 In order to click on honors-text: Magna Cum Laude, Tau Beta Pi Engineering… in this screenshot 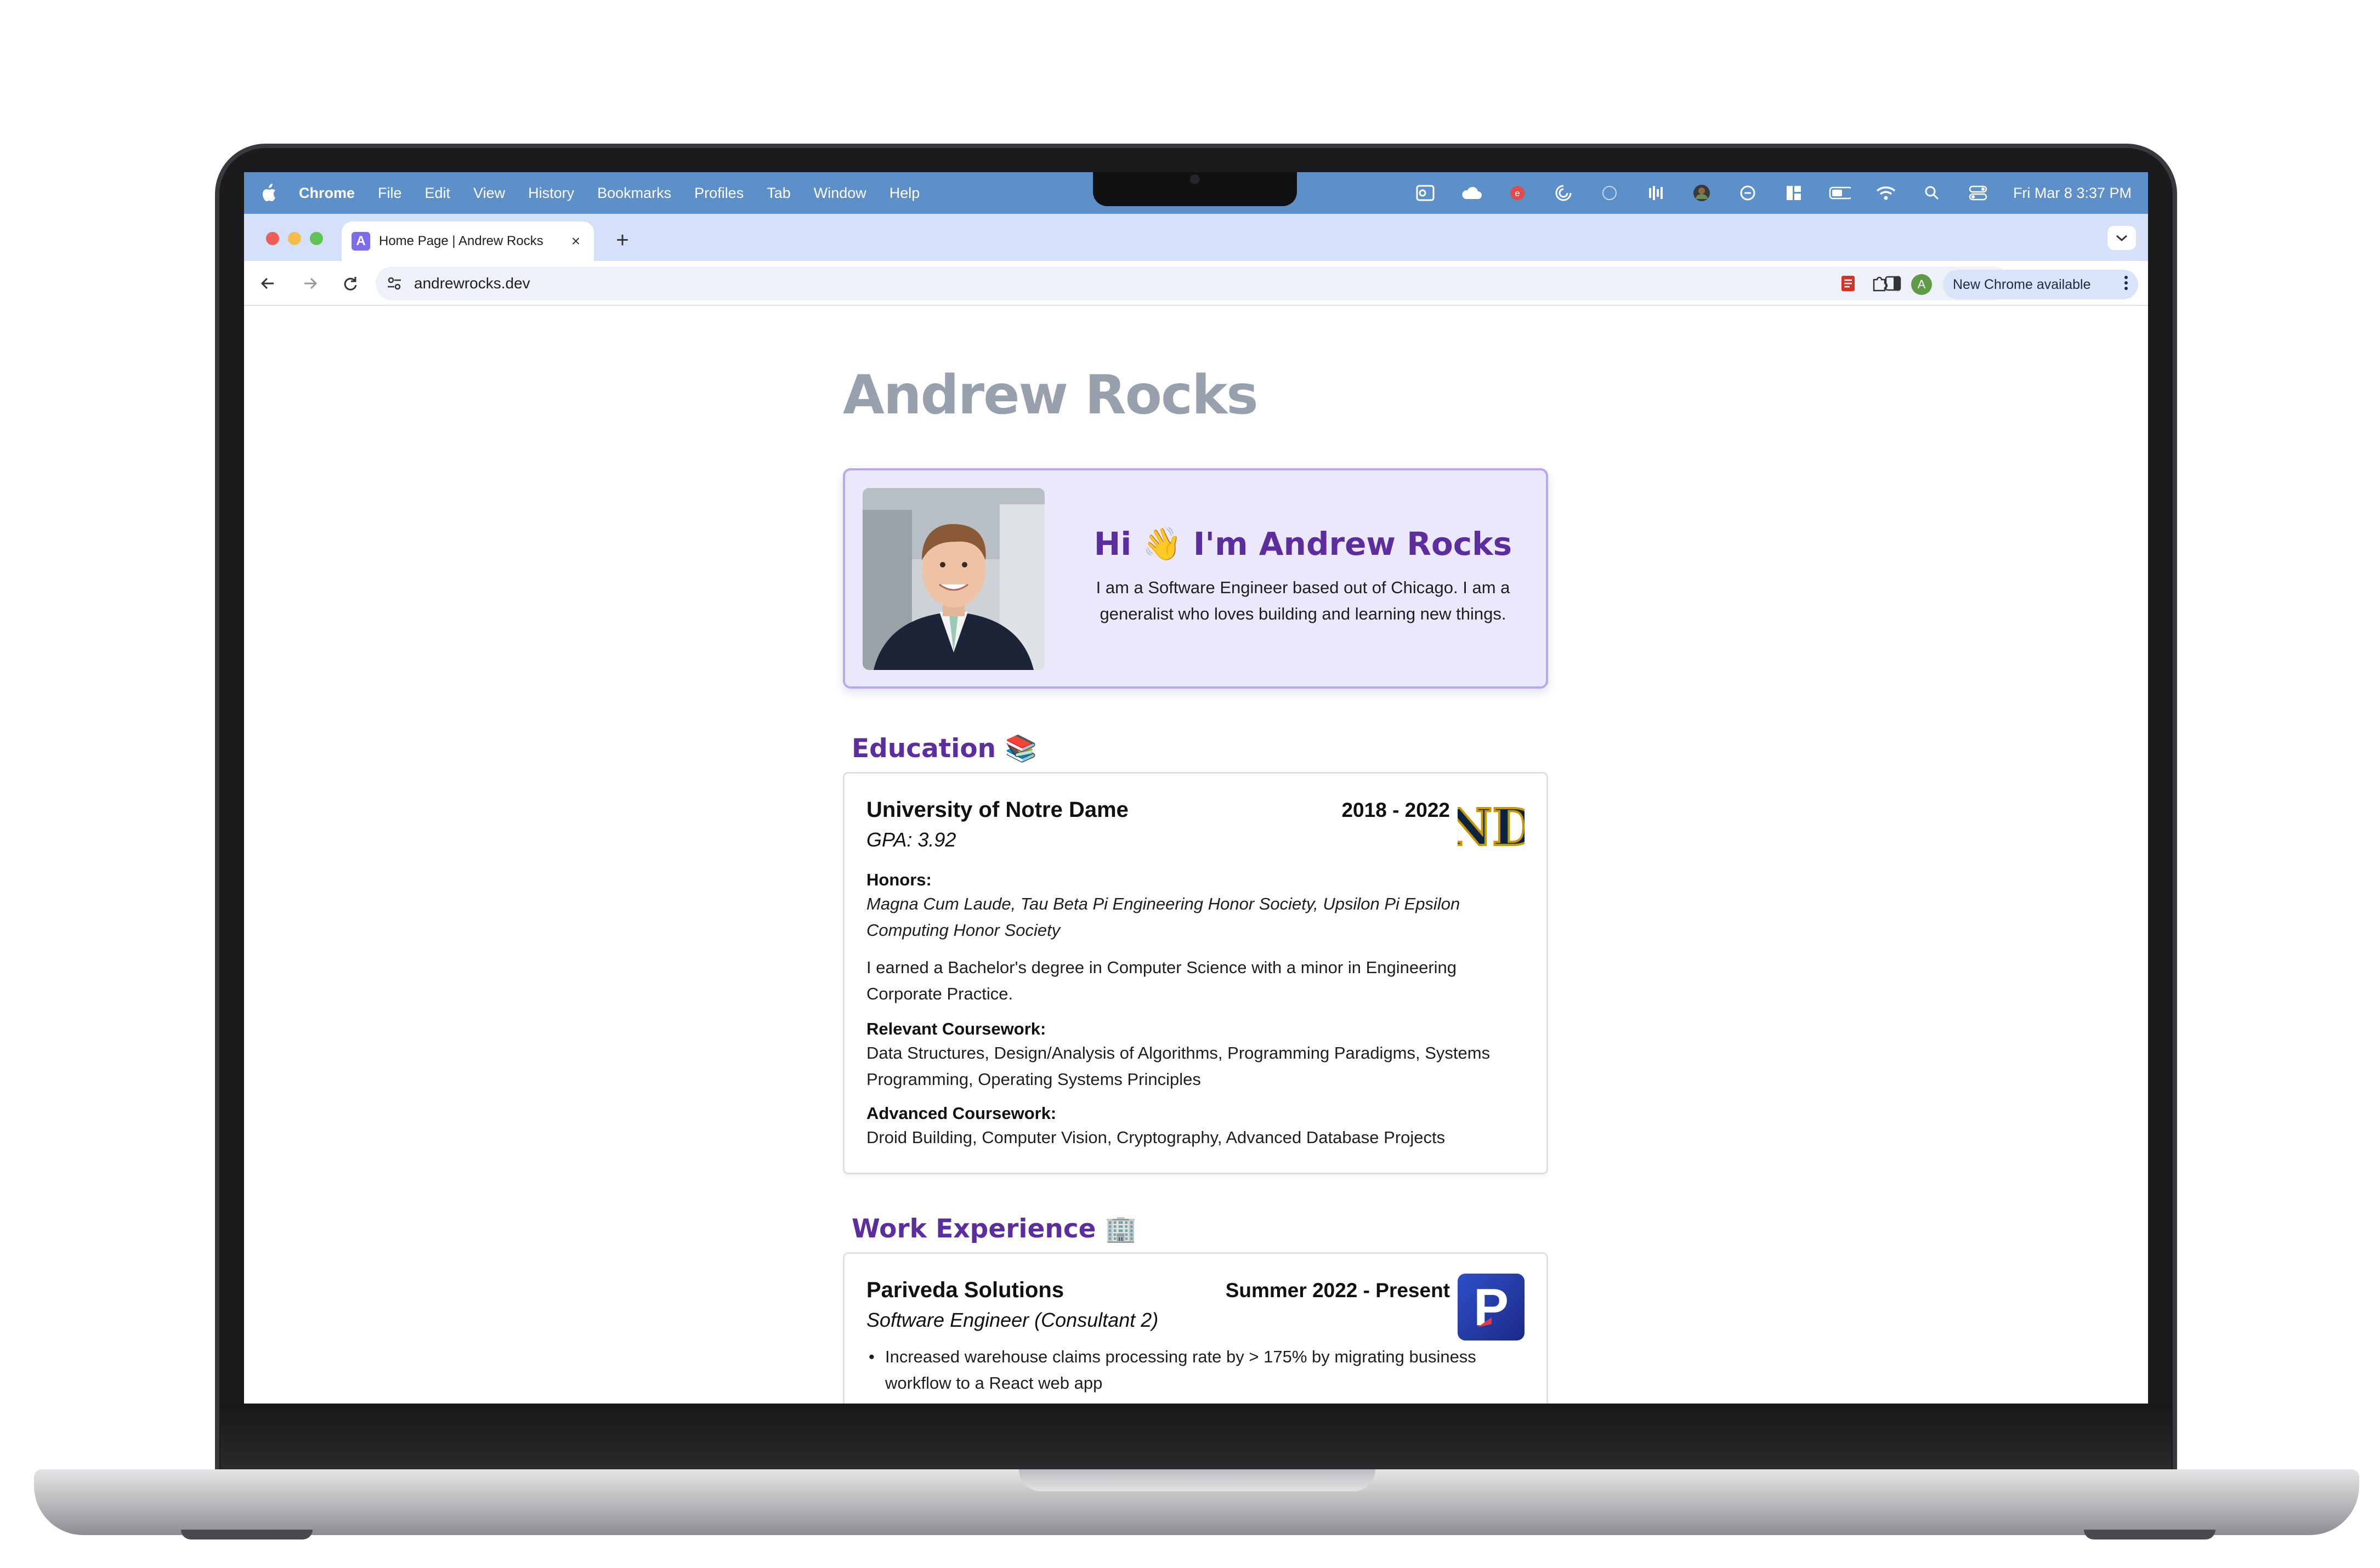, I will do `click(1163, 917)`.